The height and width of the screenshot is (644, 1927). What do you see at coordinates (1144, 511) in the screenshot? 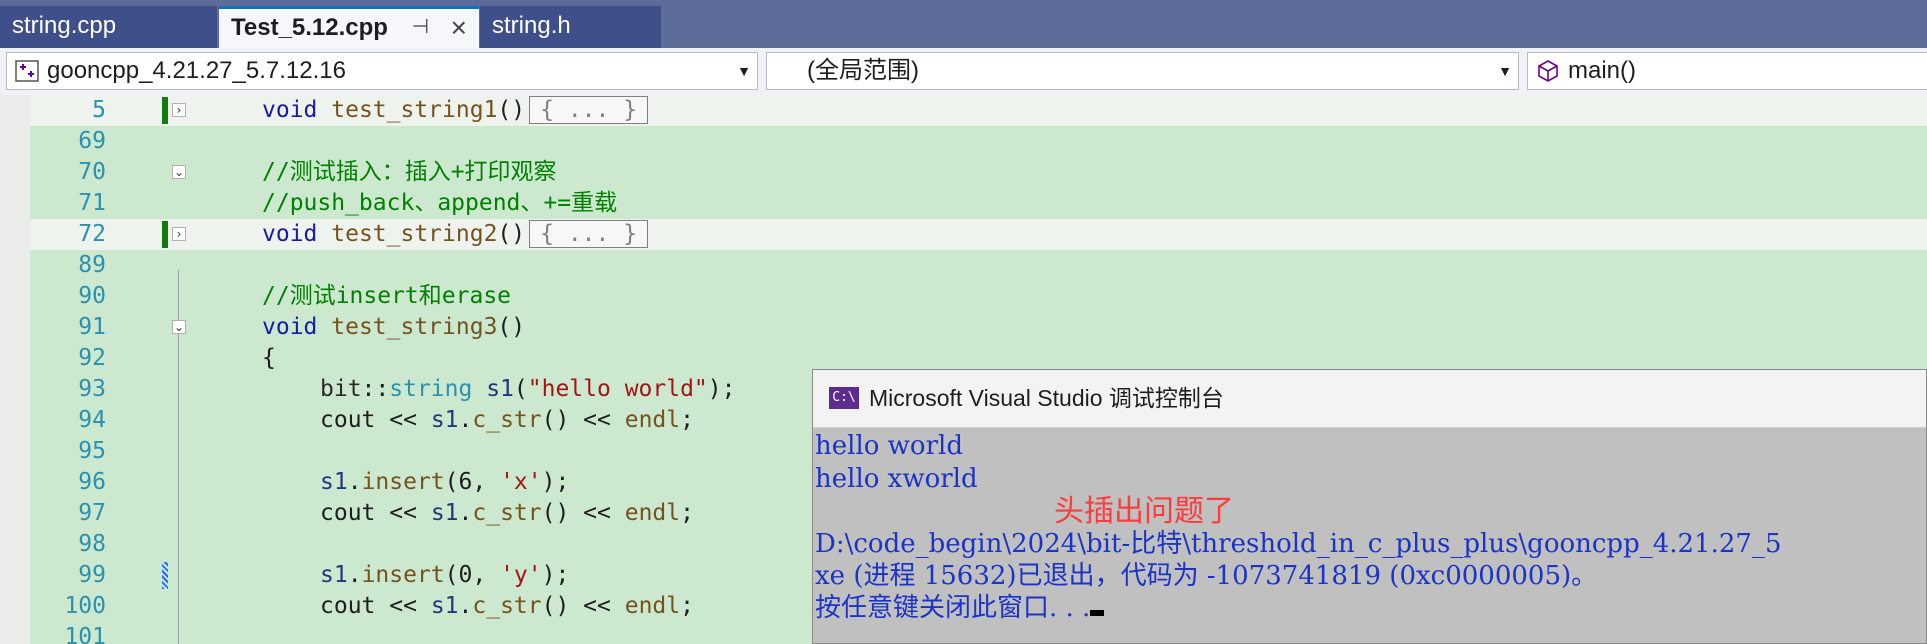
I see `annotation-note: 头插出问题了` at bounding box center [1144, 511].